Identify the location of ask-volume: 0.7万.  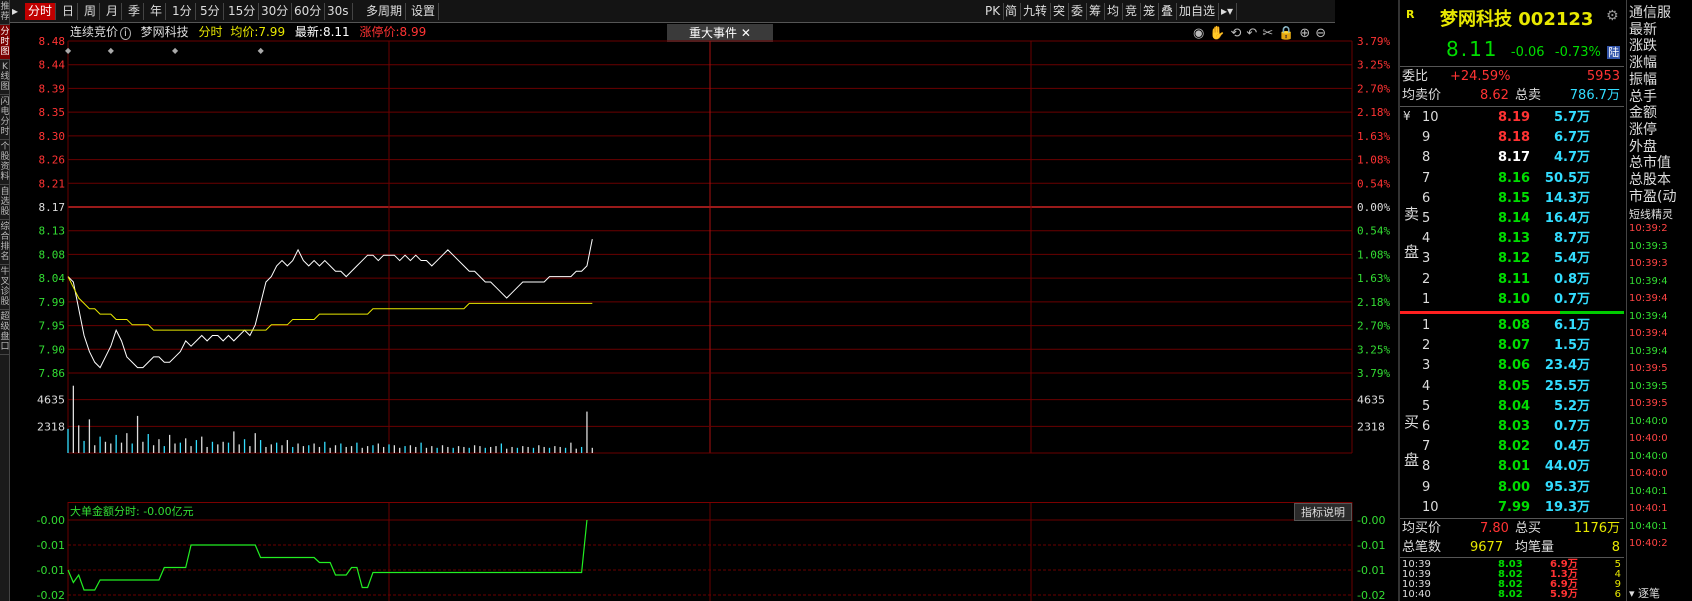
(1571, 299).